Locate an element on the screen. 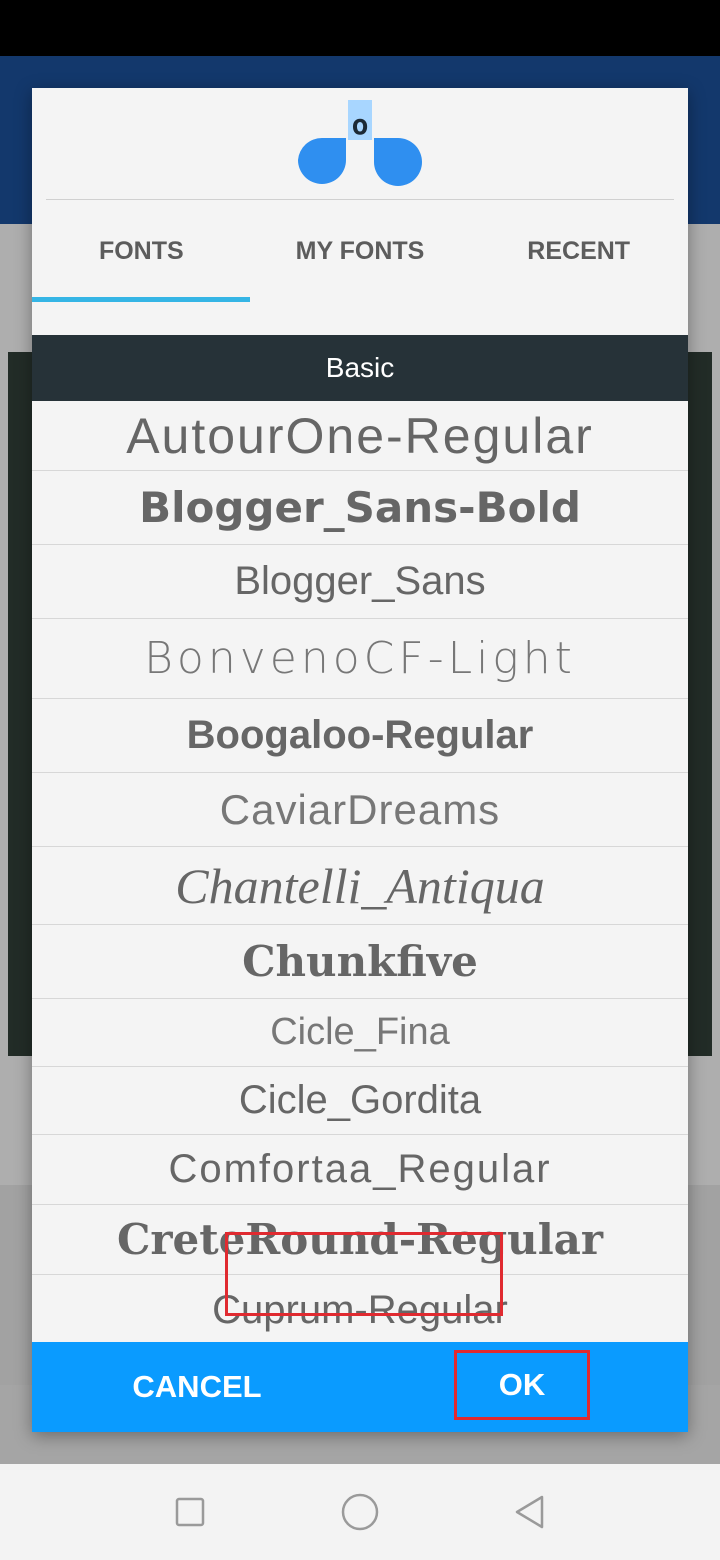 Image resolution: width=720 pixels, height=1560 pixels. font-item-label: AutourOne-Regular is located at coordinates (360, 435).